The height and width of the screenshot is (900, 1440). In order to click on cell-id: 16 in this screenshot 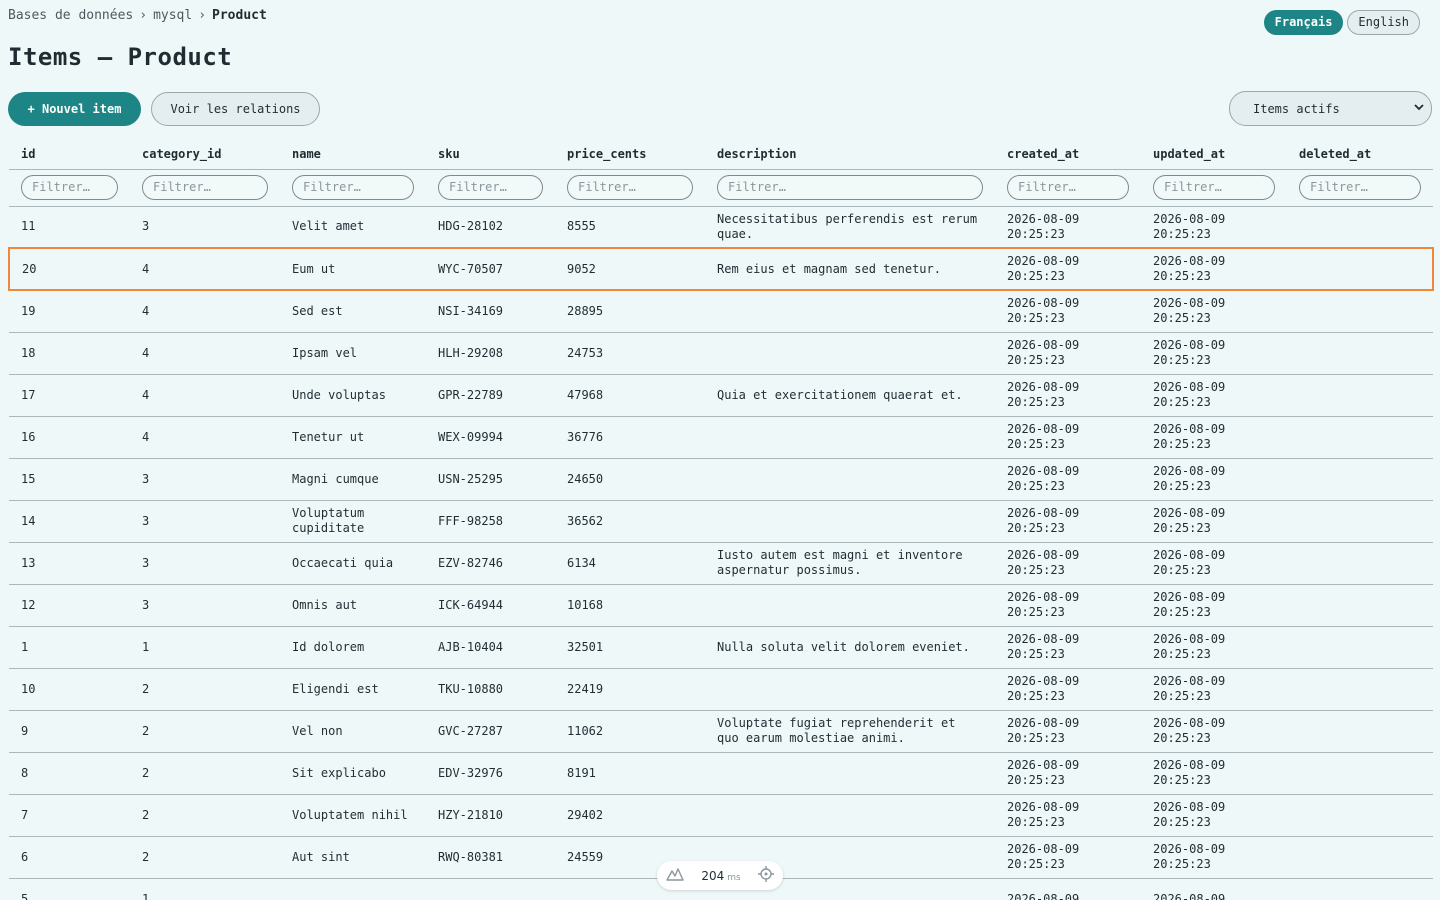, I will do `click(69, 437)`.